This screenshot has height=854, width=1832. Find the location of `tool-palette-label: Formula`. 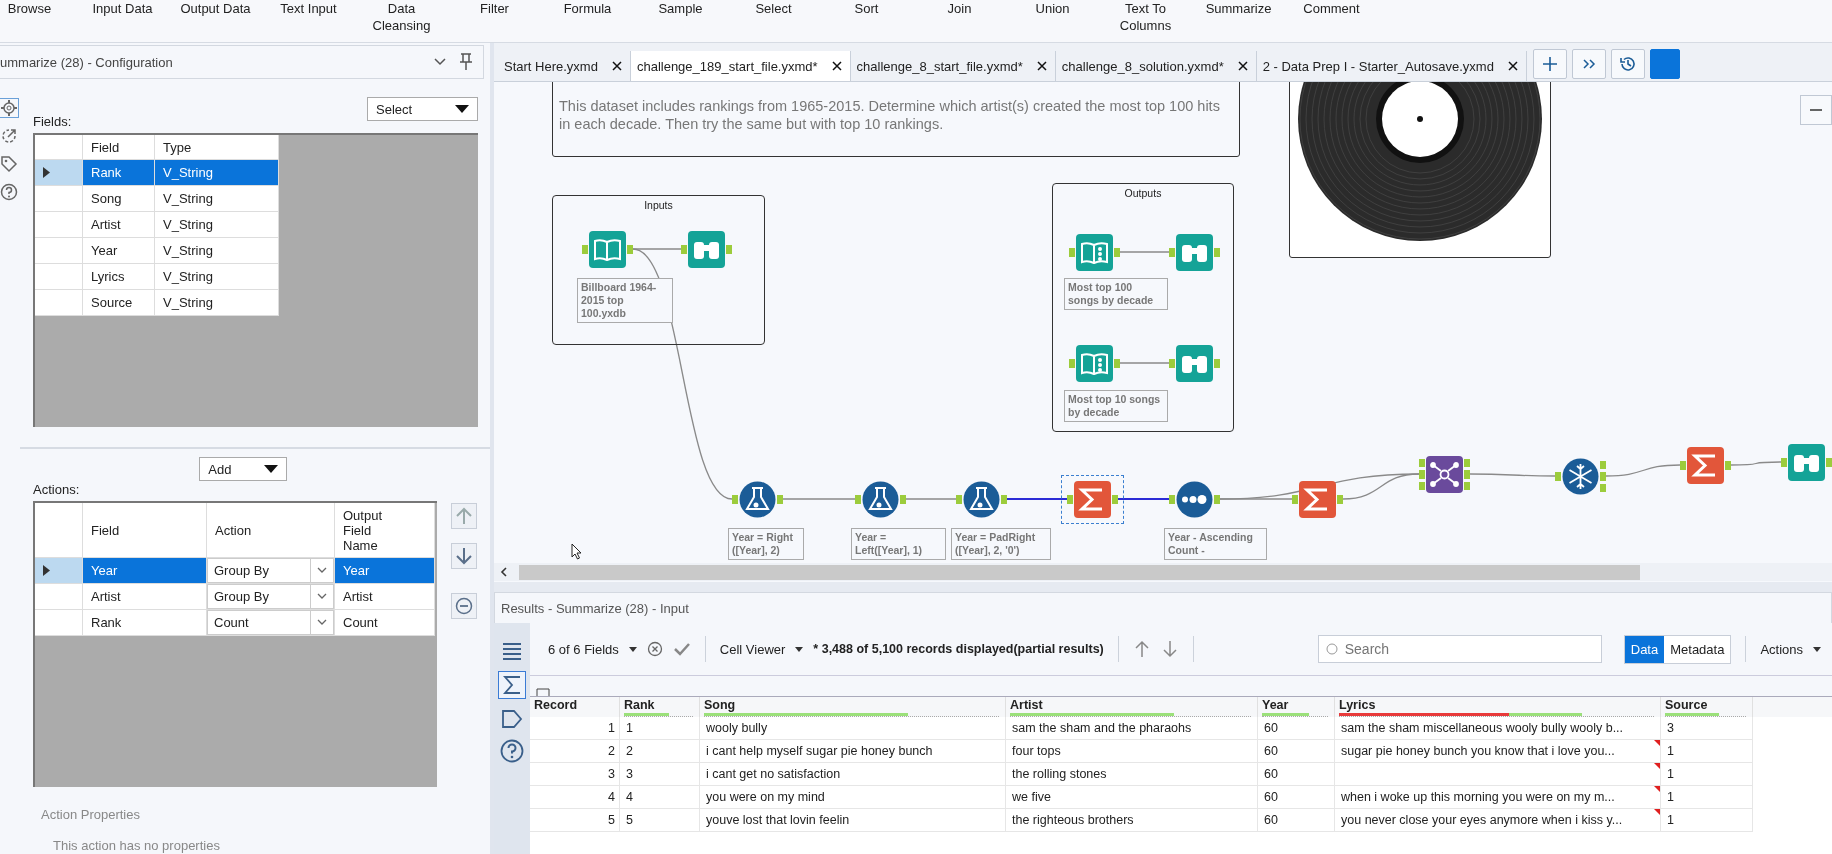

tool-palette-label: Formula is located at coordinates (587, 8).